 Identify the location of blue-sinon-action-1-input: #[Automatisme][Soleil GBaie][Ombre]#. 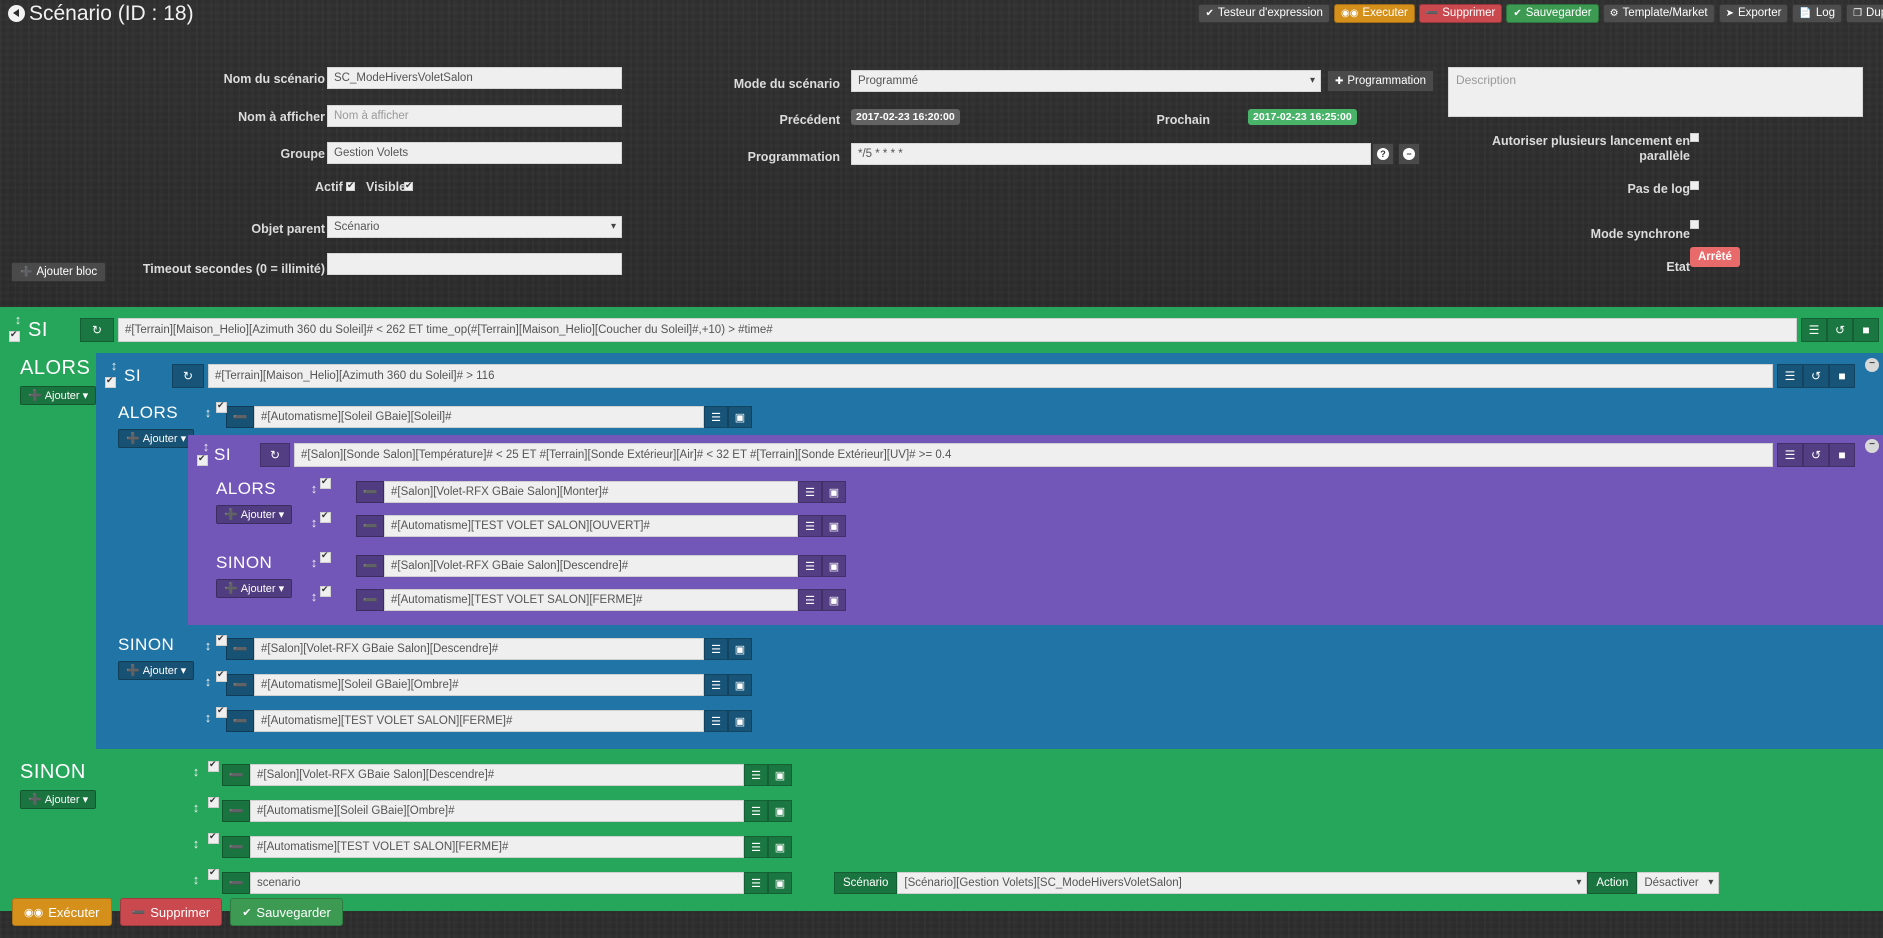
(479, 685).